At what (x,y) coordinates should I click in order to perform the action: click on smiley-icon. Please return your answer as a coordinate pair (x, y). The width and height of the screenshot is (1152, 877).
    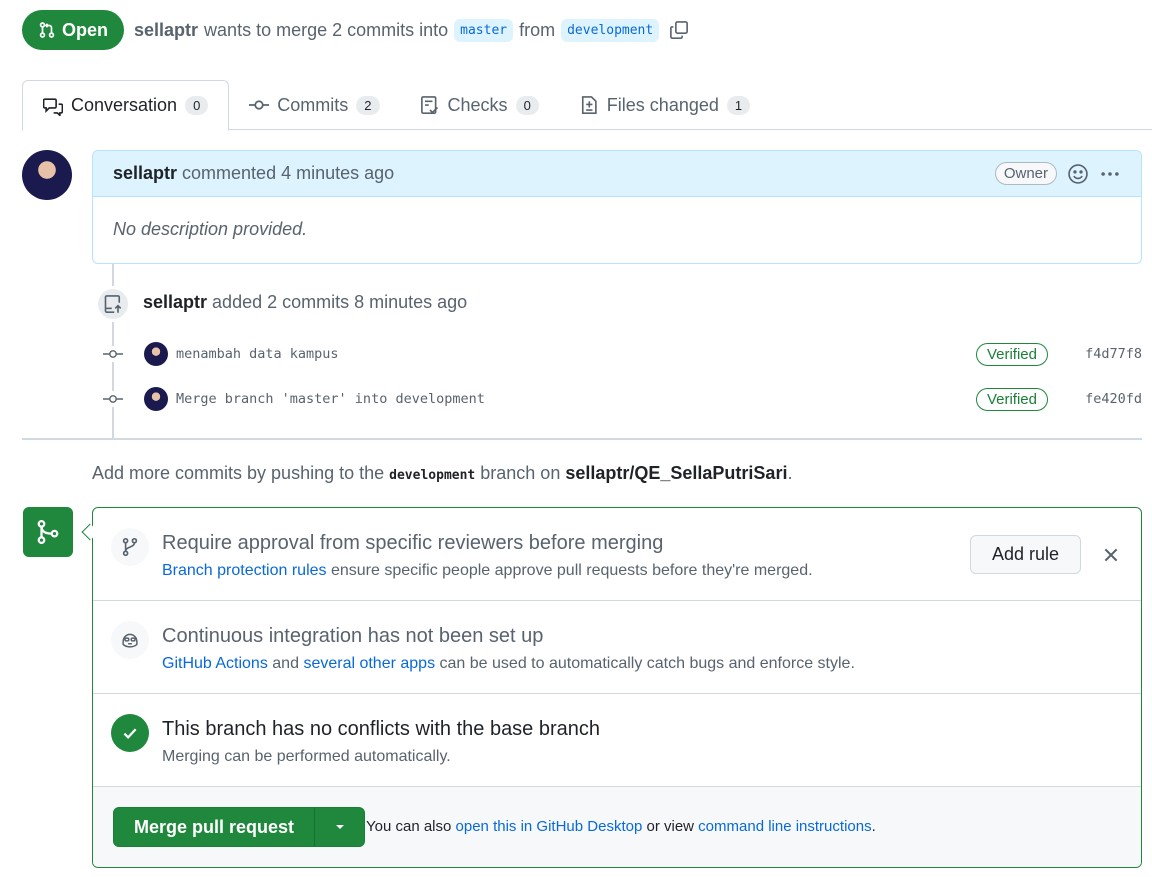
    Looking at the image, I should click on (1078, 174).